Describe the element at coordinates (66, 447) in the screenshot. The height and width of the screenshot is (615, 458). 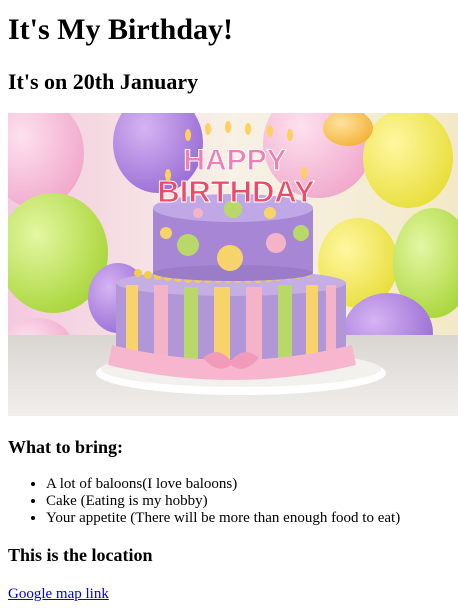
I see `bring-heading: What to bring:` at that location.